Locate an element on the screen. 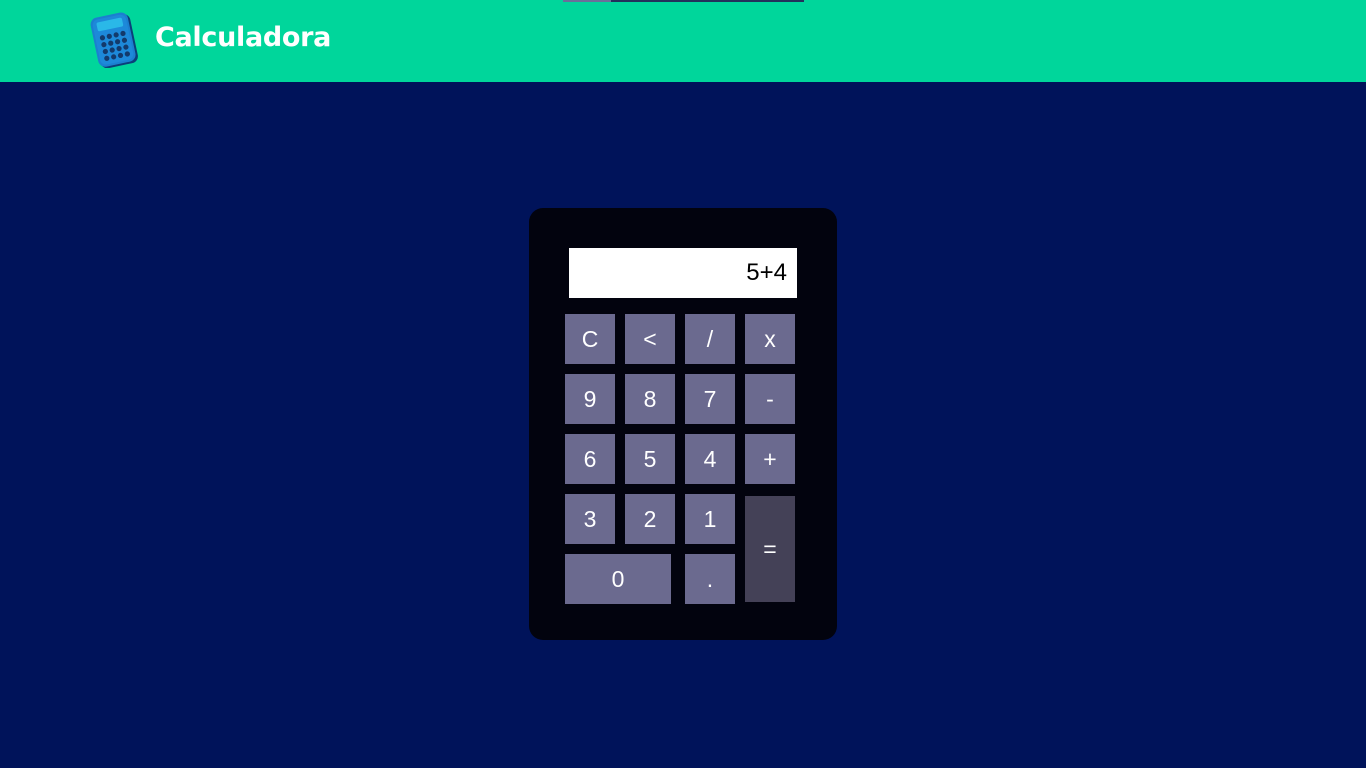 The height and width of the screenshot is (768, 1366). digit-0-button: 0 is located at coordinates (618, 579).